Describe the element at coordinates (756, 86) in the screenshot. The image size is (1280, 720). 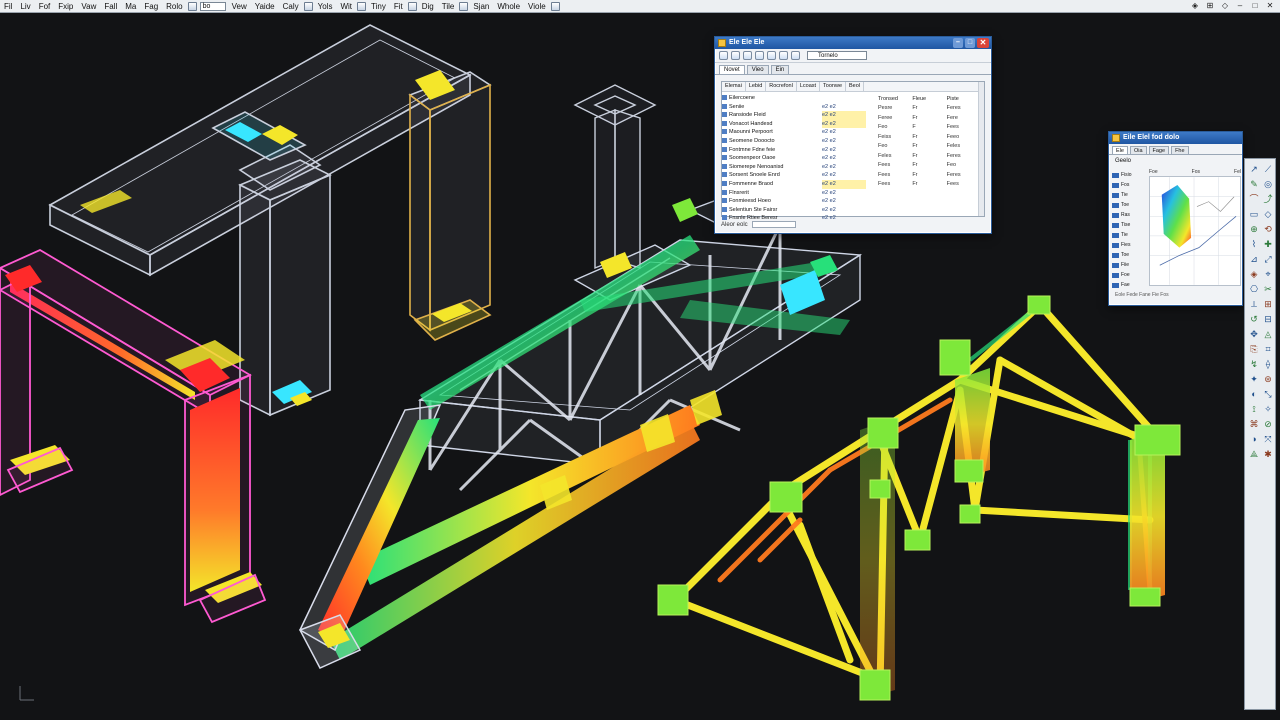
I see `column-header: Lebid` at that location.